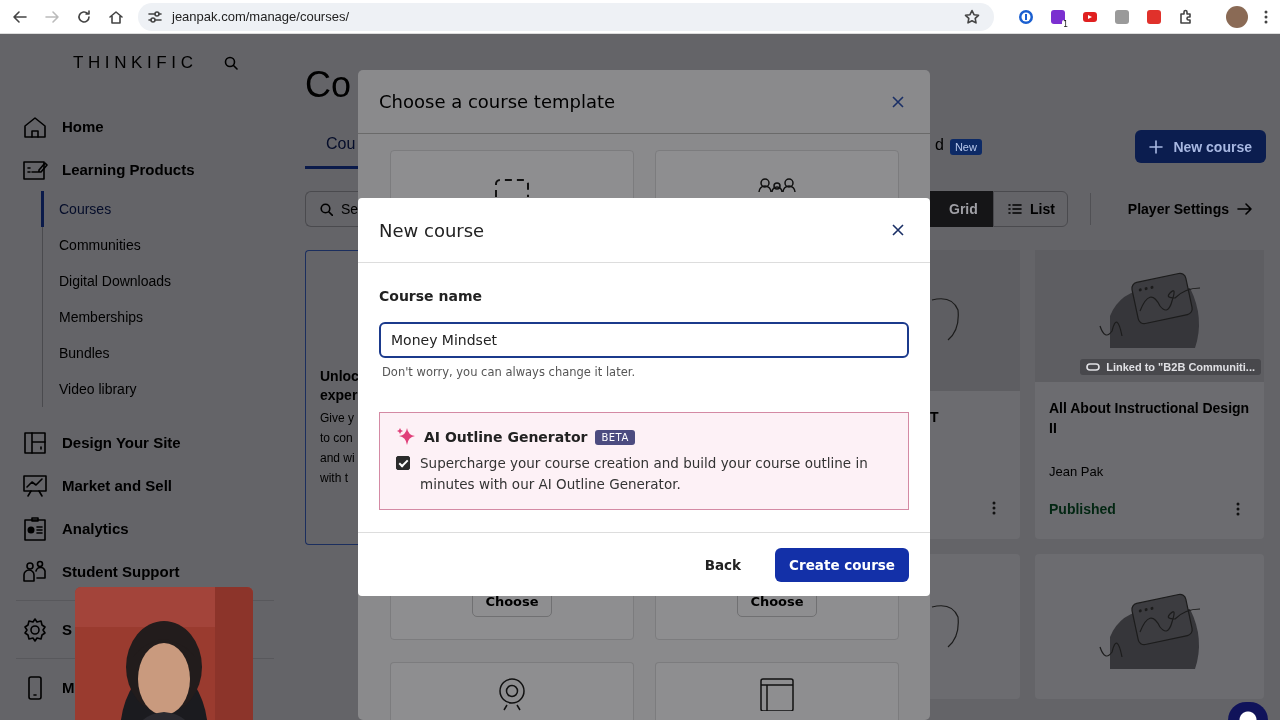  Describe the element at coordinates (1149, 394) in the screenshot. I see `course-card: Linked to "B2B Communiti... All About Instructional Design II Jean Pak Published` at that location.